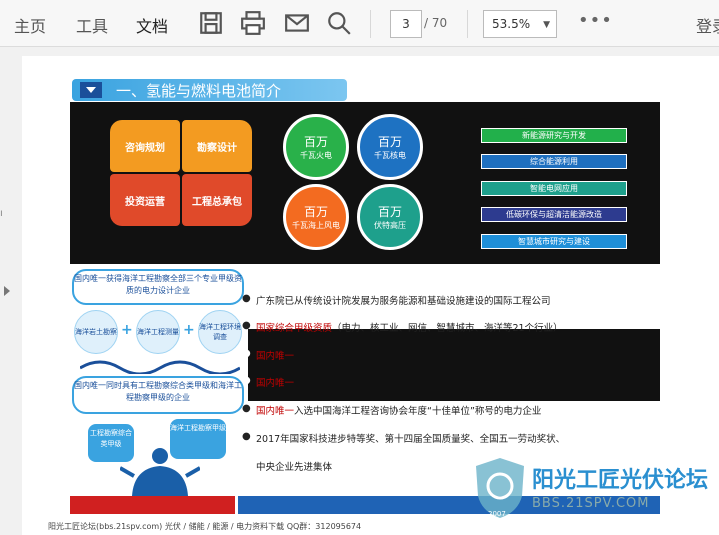 The height and width of the screenshot is (535, 719). What do you see at coordinates (620, 480) in the screenshot?
I see `watermark-title: 阳光工匠光伏论坛` at bounding box center [620, 480].